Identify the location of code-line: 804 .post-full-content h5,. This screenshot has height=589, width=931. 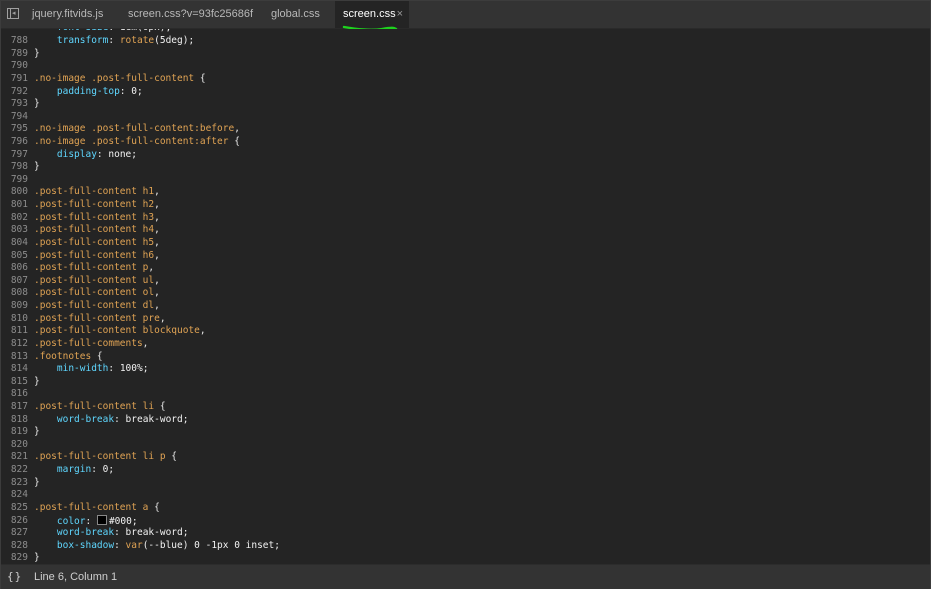
(465, 243).